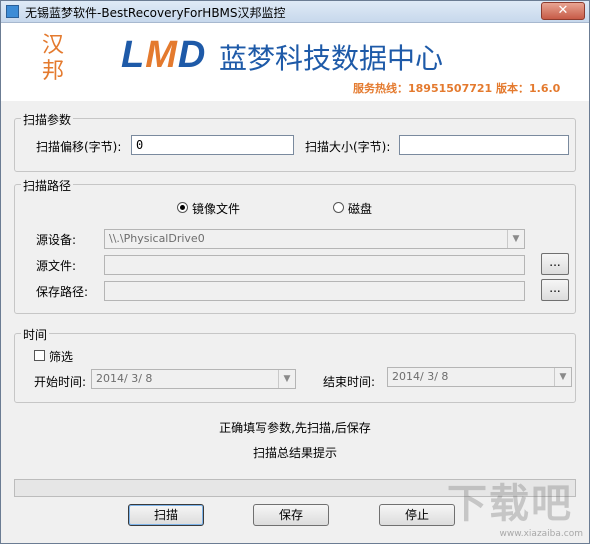 The image size is (590, 544). What do you see at coordinates (216, 208) in the screenshot?
I see `image-file-radio-label: 镜像文件` at bounding box center [216, 208].